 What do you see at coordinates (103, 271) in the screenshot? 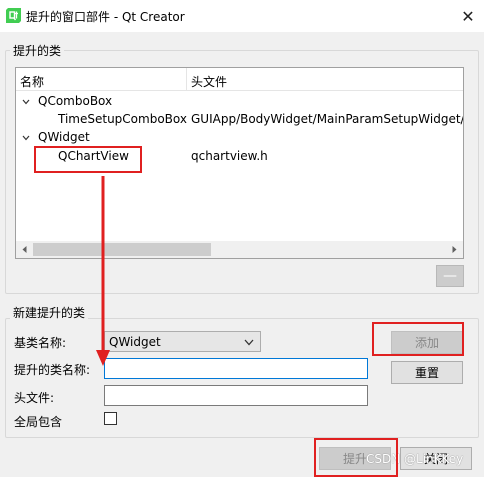
I see `annotation-arrow` at bounding box center [103, 271].